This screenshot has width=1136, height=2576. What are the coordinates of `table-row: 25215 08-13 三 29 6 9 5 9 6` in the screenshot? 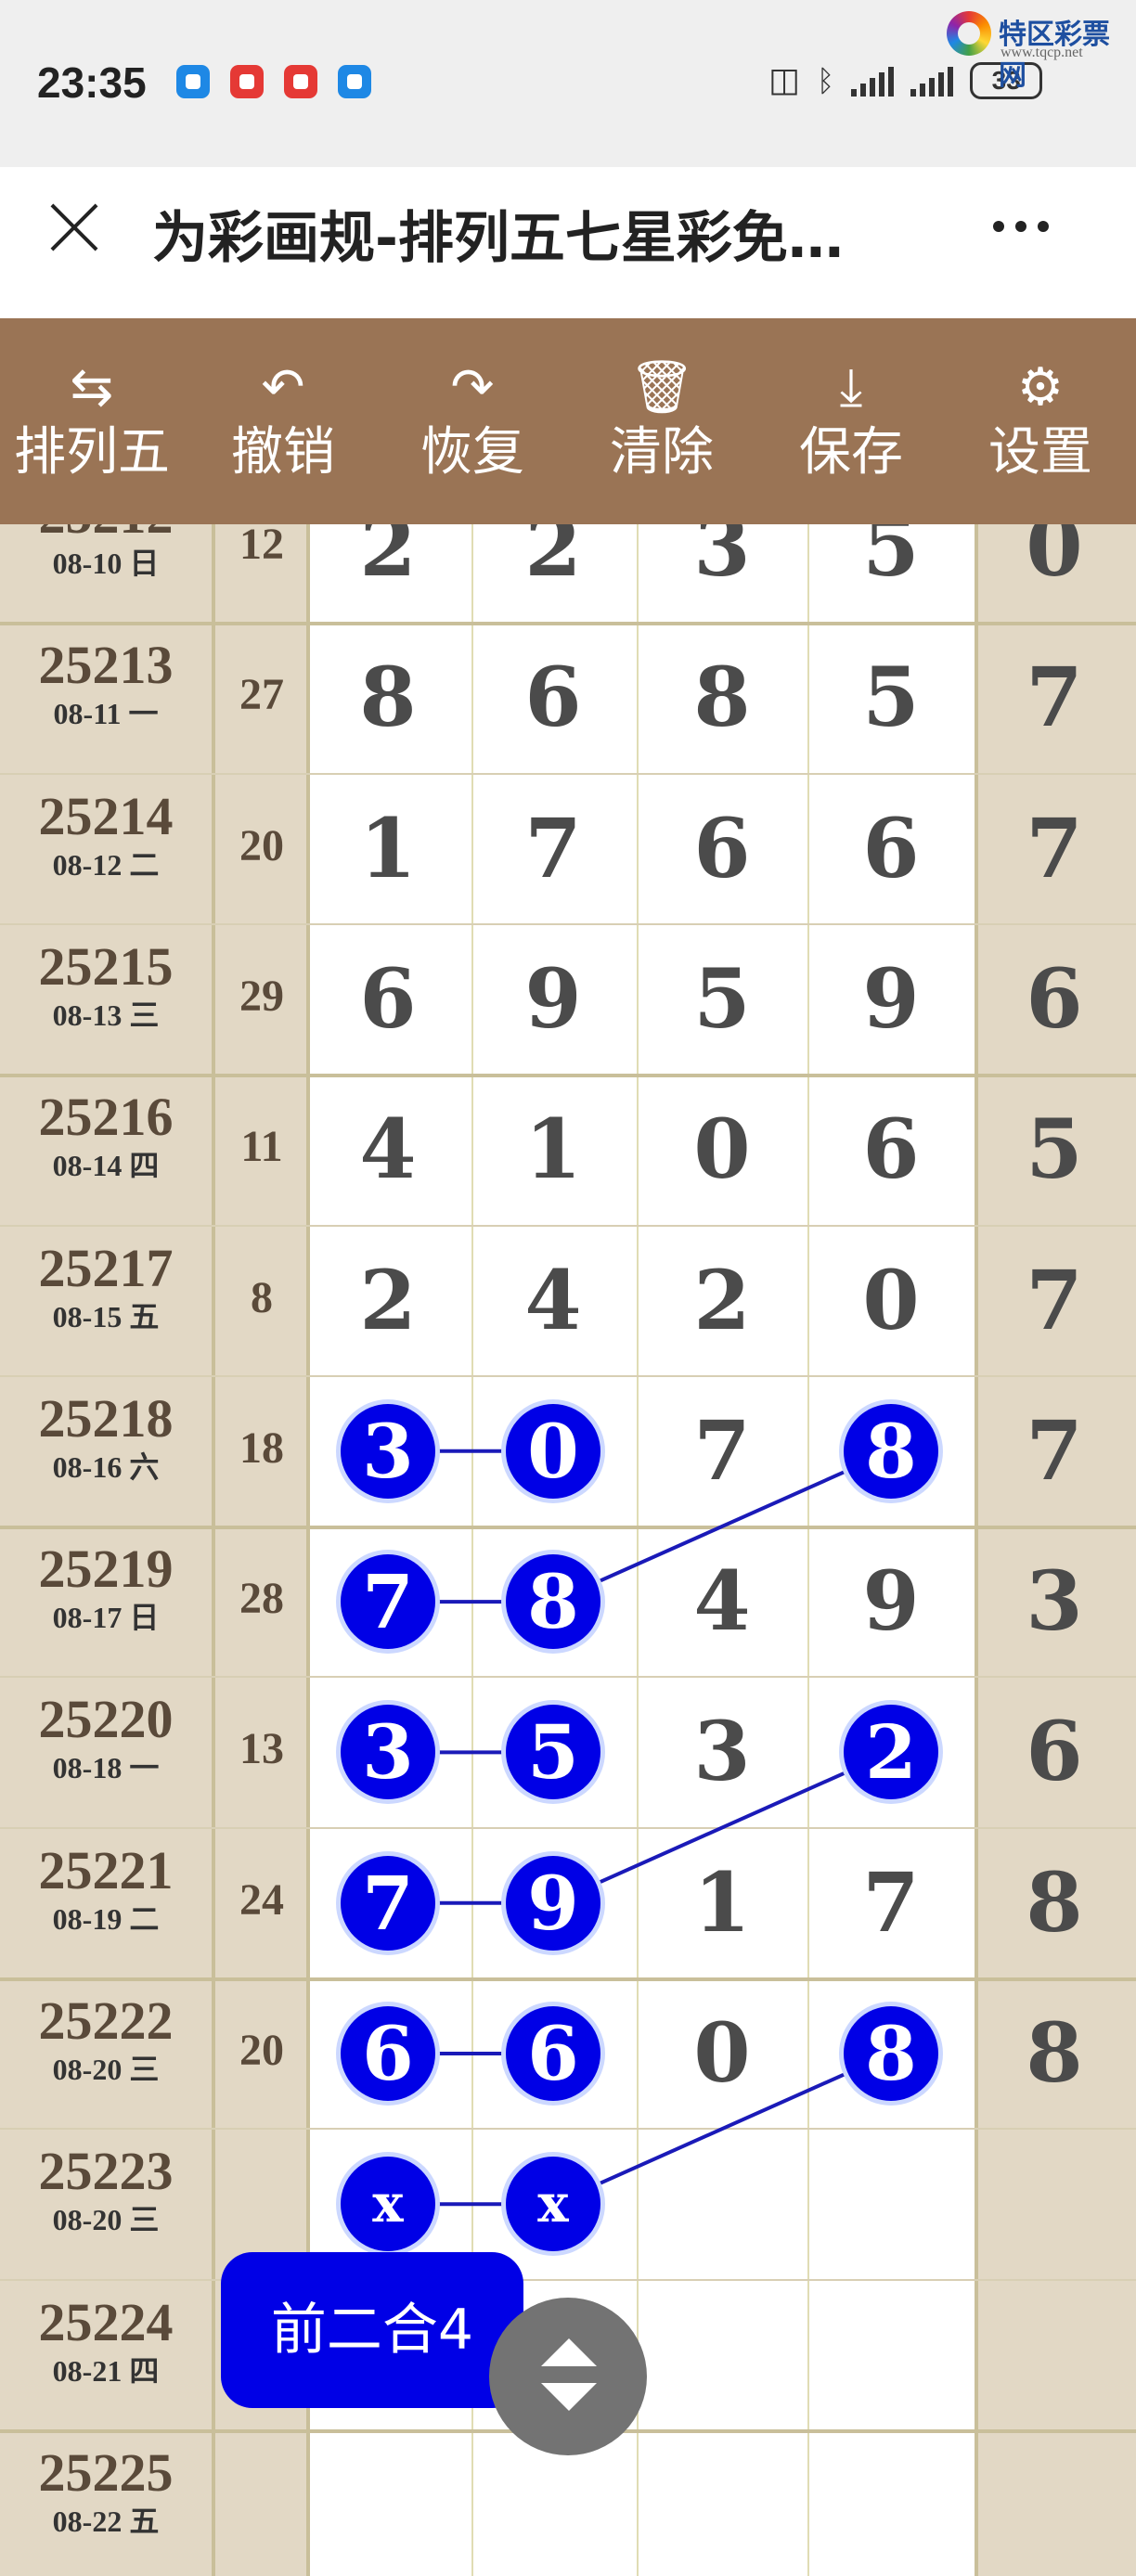 It's located at (568, 999).